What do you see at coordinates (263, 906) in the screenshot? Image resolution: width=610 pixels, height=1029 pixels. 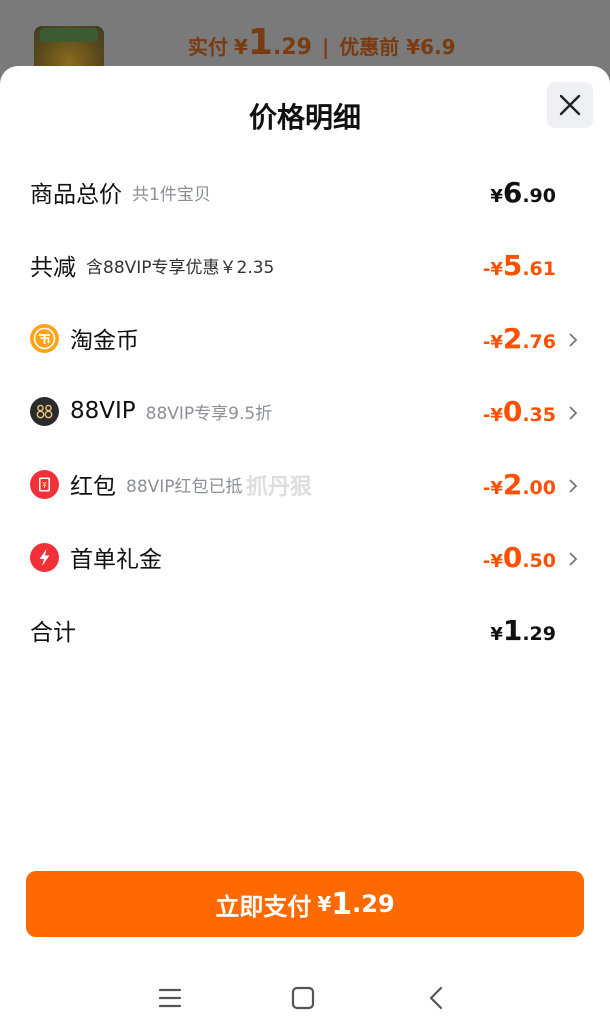 I see `pay-now-label: 立即支付` at bounding box center [263, 906].